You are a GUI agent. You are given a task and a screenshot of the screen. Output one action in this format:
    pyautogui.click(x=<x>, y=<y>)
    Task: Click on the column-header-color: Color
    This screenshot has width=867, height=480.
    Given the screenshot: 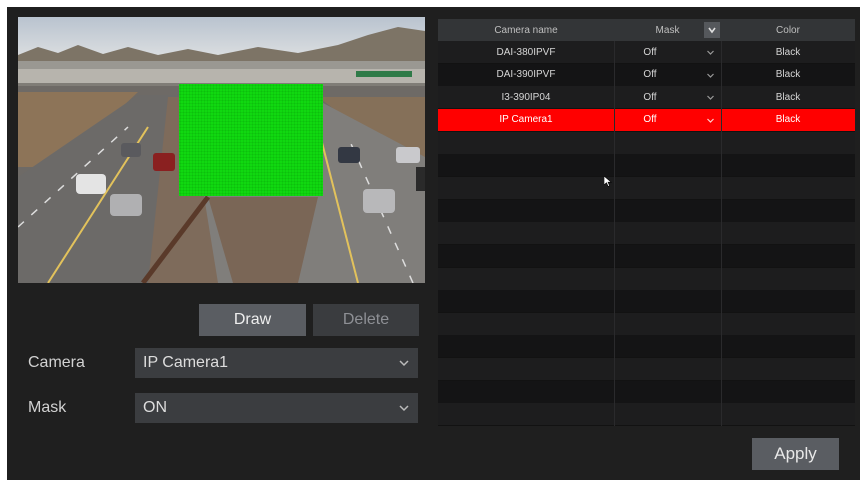 What is the action you would take?
    pyautogui.click(x=788, y=30)
    